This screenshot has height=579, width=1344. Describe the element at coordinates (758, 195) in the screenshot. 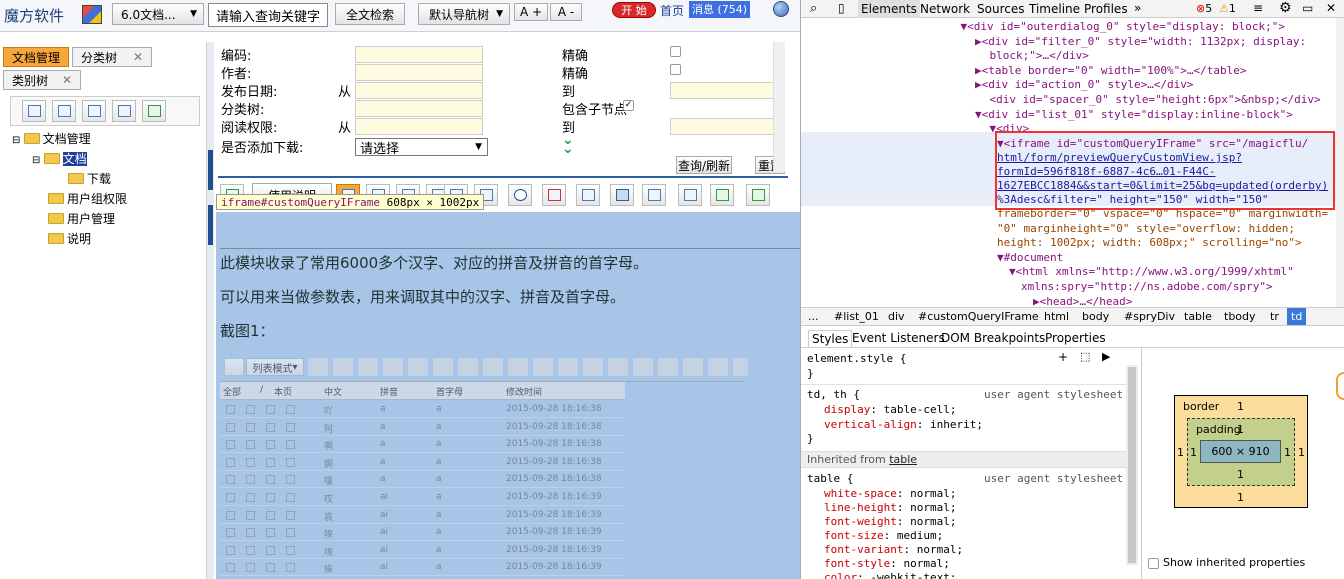

I see `toolbar-last-icon` at that location.